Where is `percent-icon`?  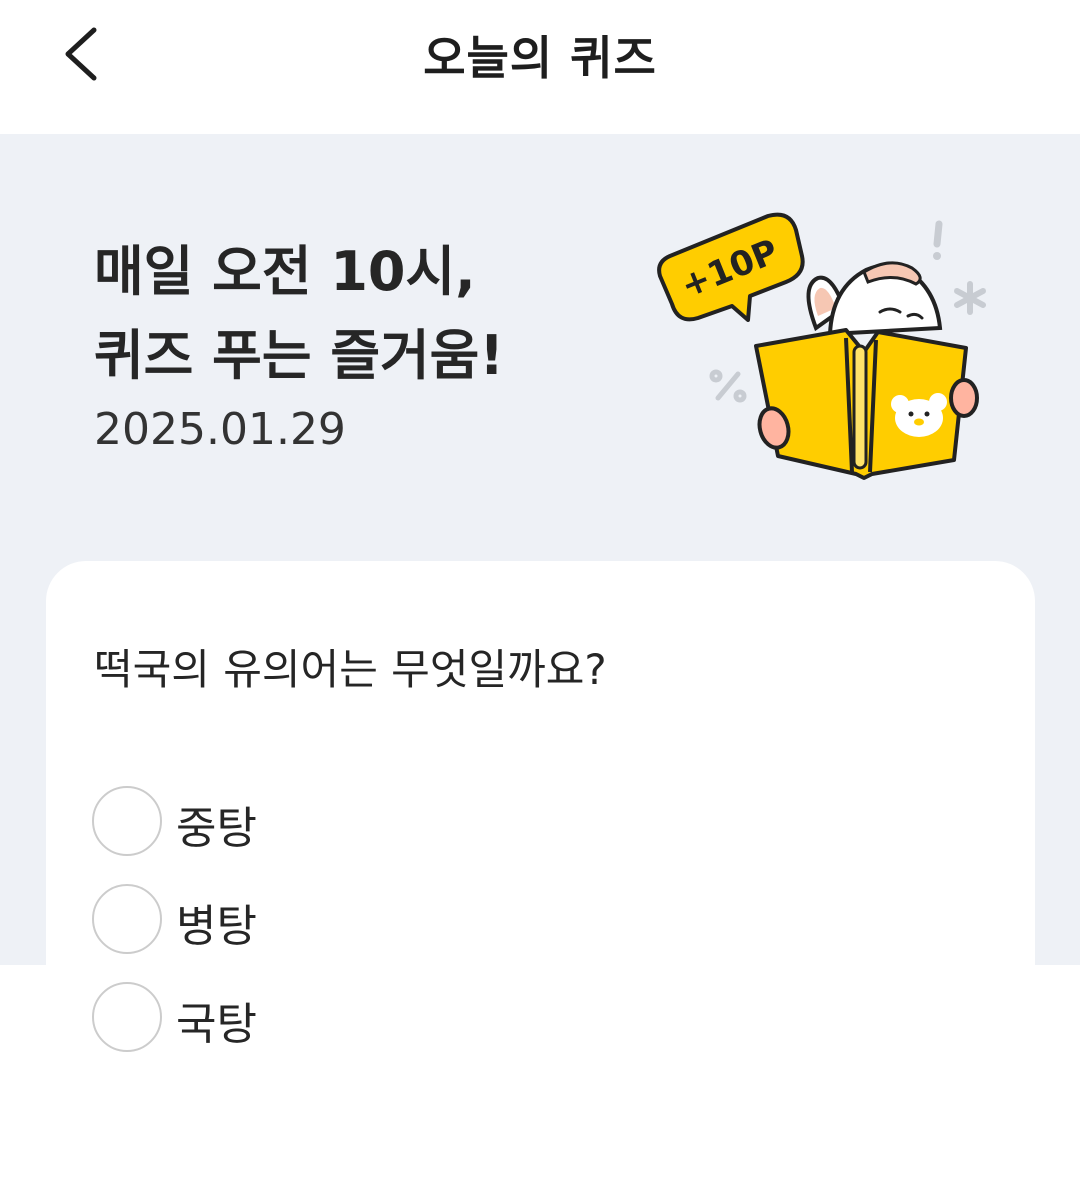
percent-icon is located at coordinates (728, 386).